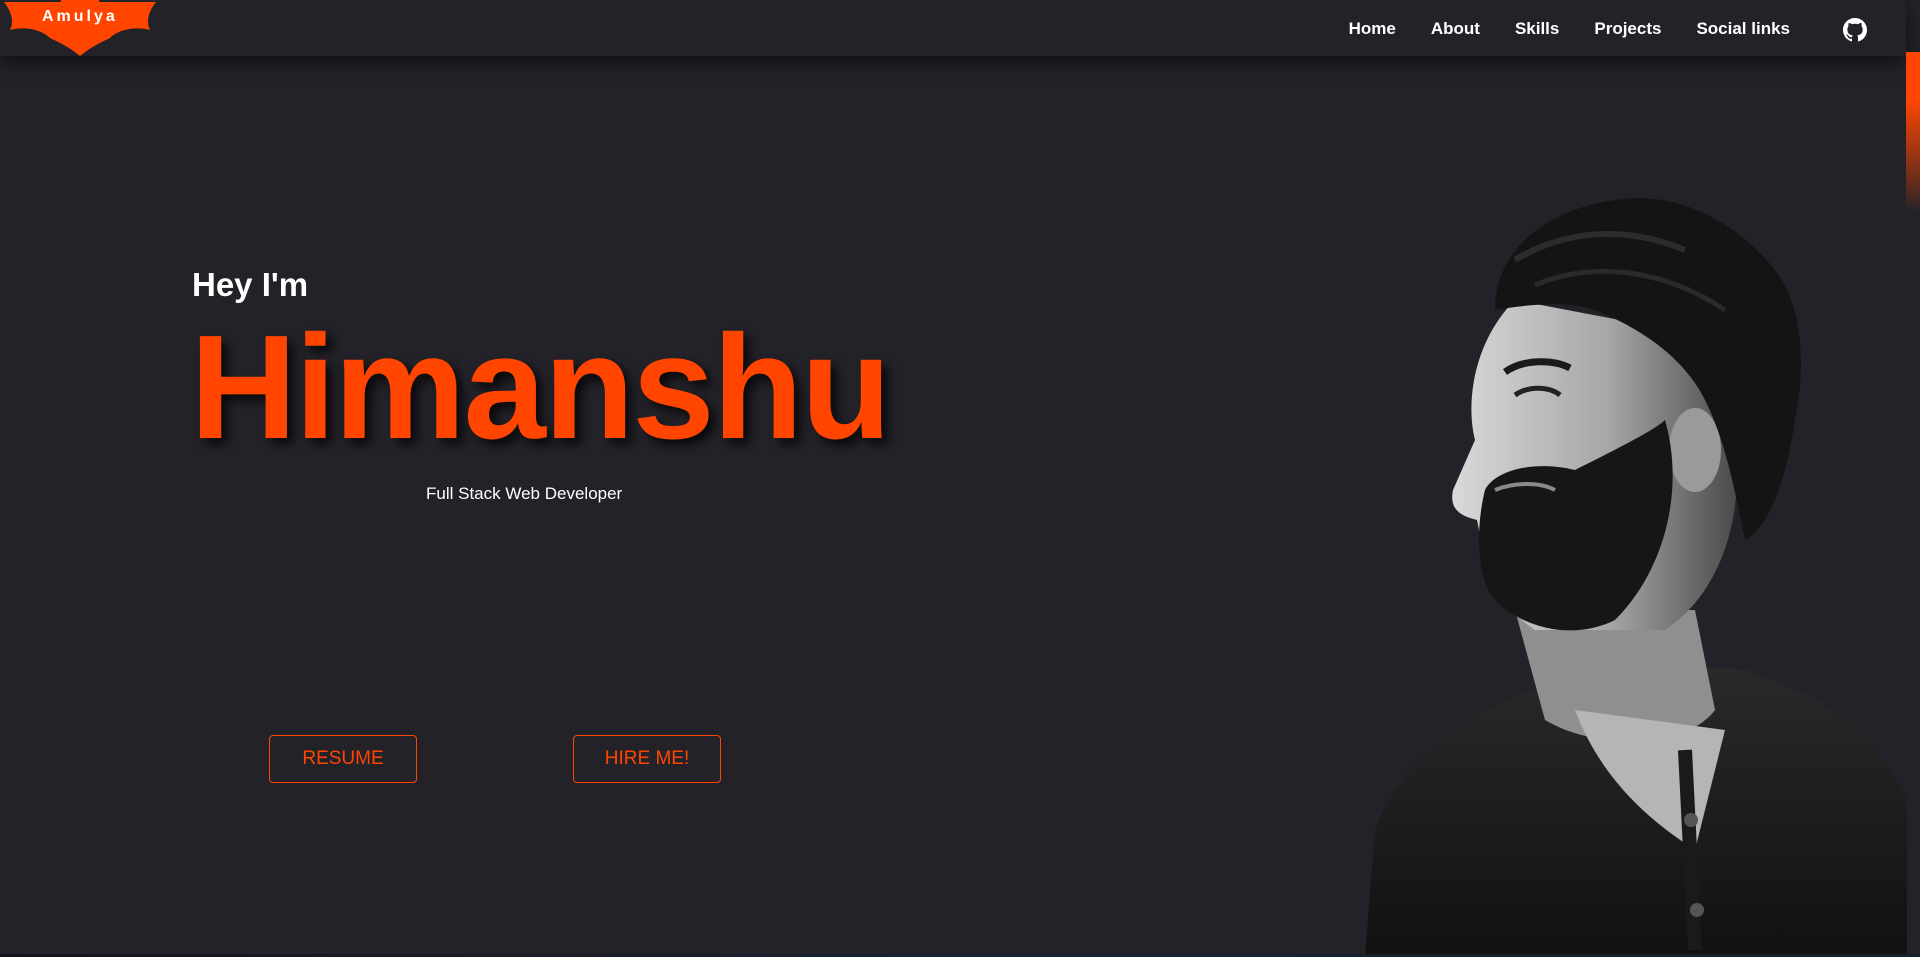 This screenshot has width=1920, height=957. Describe the element at coordinates (1743, 29) in the screenshot. I see `nav-social-links: Social links` at that location.